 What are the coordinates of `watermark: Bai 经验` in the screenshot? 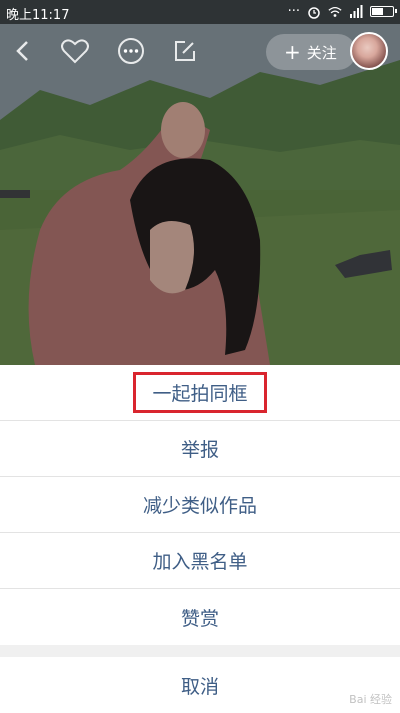 It's located at (370, 699).